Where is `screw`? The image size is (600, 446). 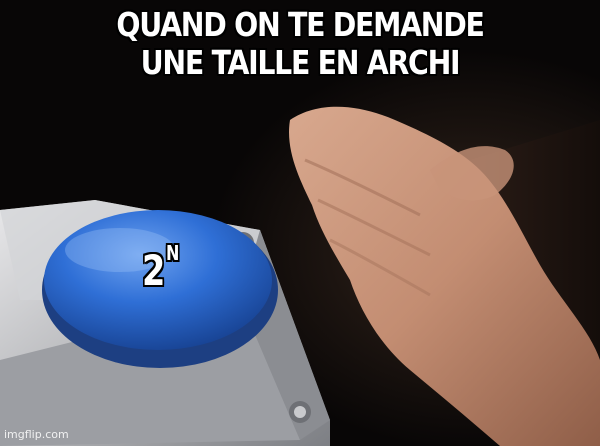 screw is located at coordinates (300, 412).